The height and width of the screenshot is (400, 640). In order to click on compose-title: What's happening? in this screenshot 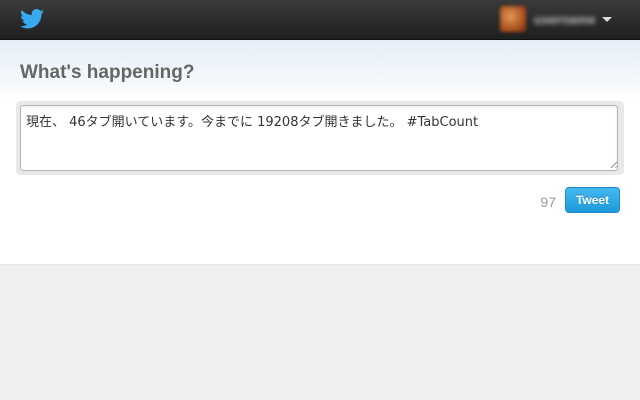, I will do `click(107, 72)`.